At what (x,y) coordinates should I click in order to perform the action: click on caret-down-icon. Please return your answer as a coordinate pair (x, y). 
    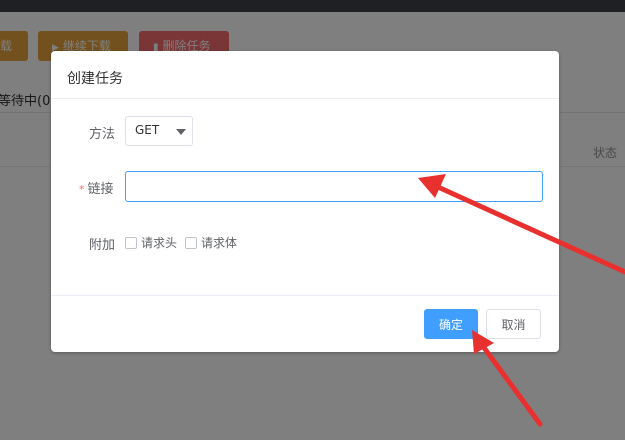
    Looking at the image, I should click on (181, 132).